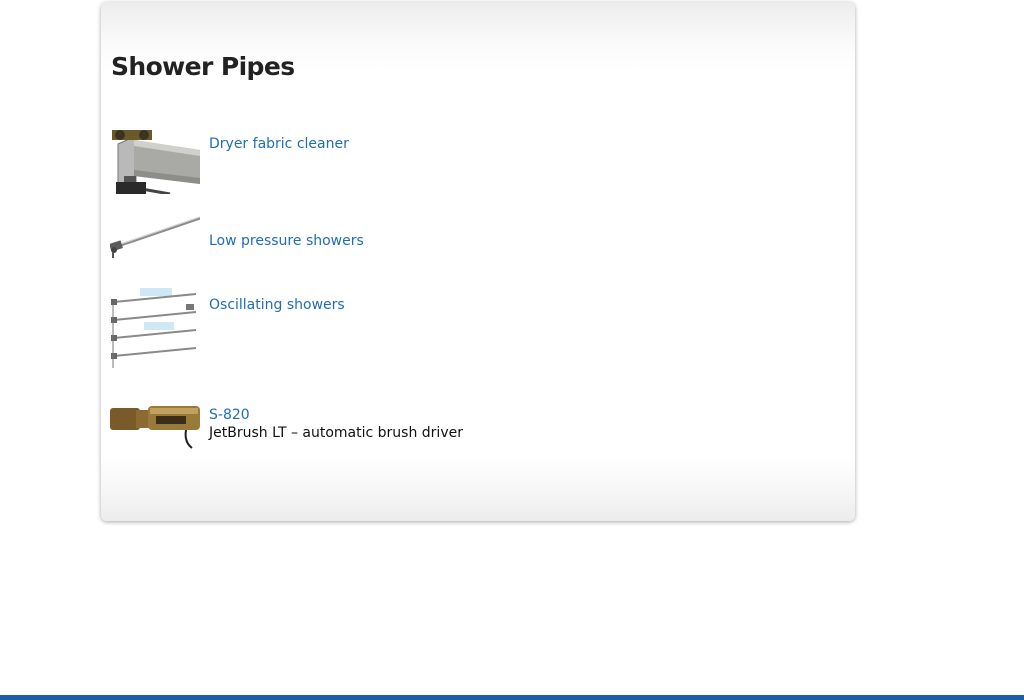  I want to click on jetbrush-image, so click(155, 425).